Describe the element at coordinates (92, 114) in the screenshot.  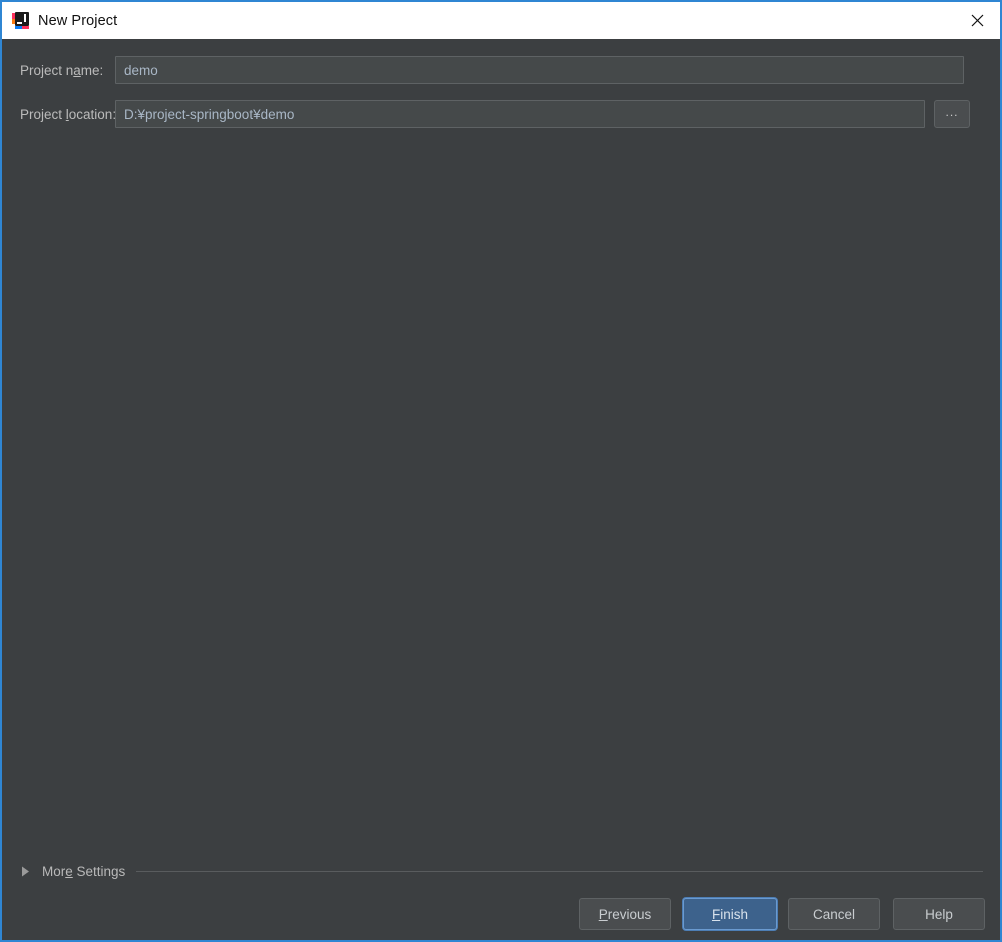
I see `label-text-part: ocation:` at that location.